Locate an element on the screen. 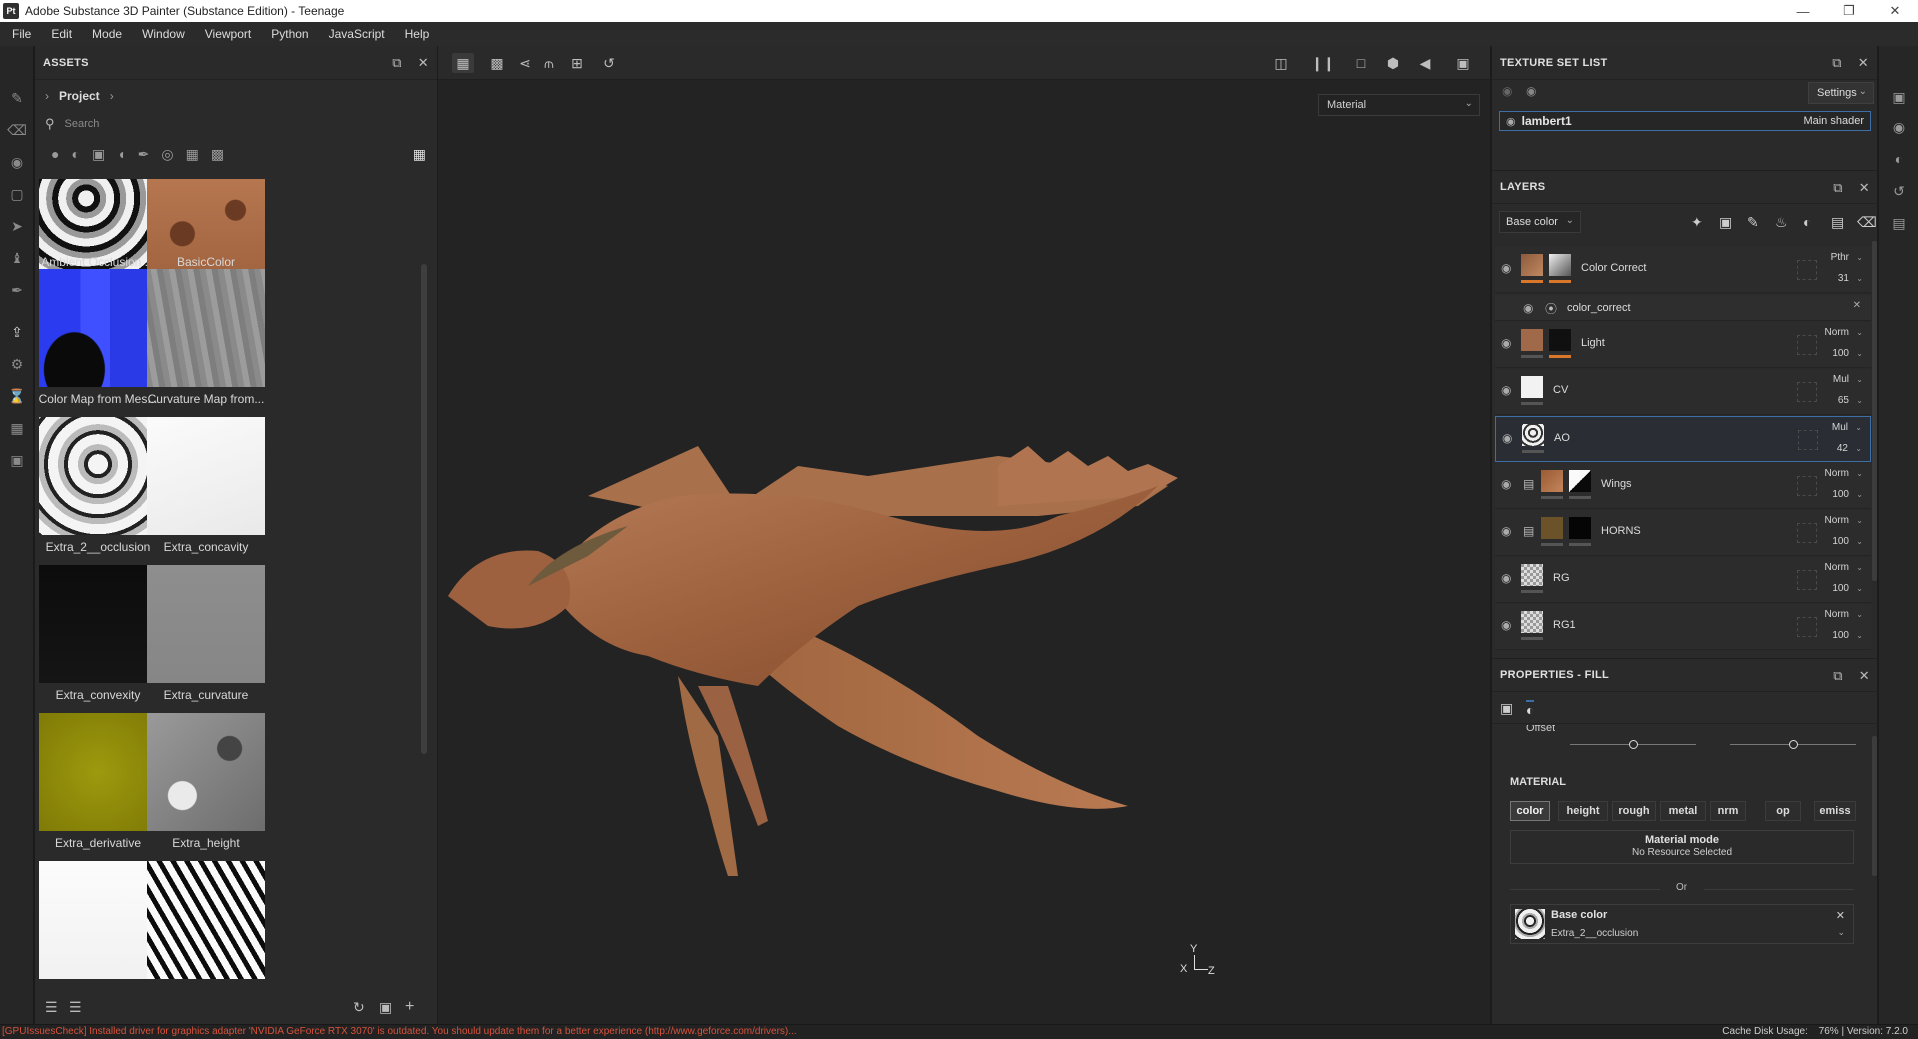 This screenshot has height=1039, width=1918. projection-icon: ◉ is located at coordinates (17, 162).